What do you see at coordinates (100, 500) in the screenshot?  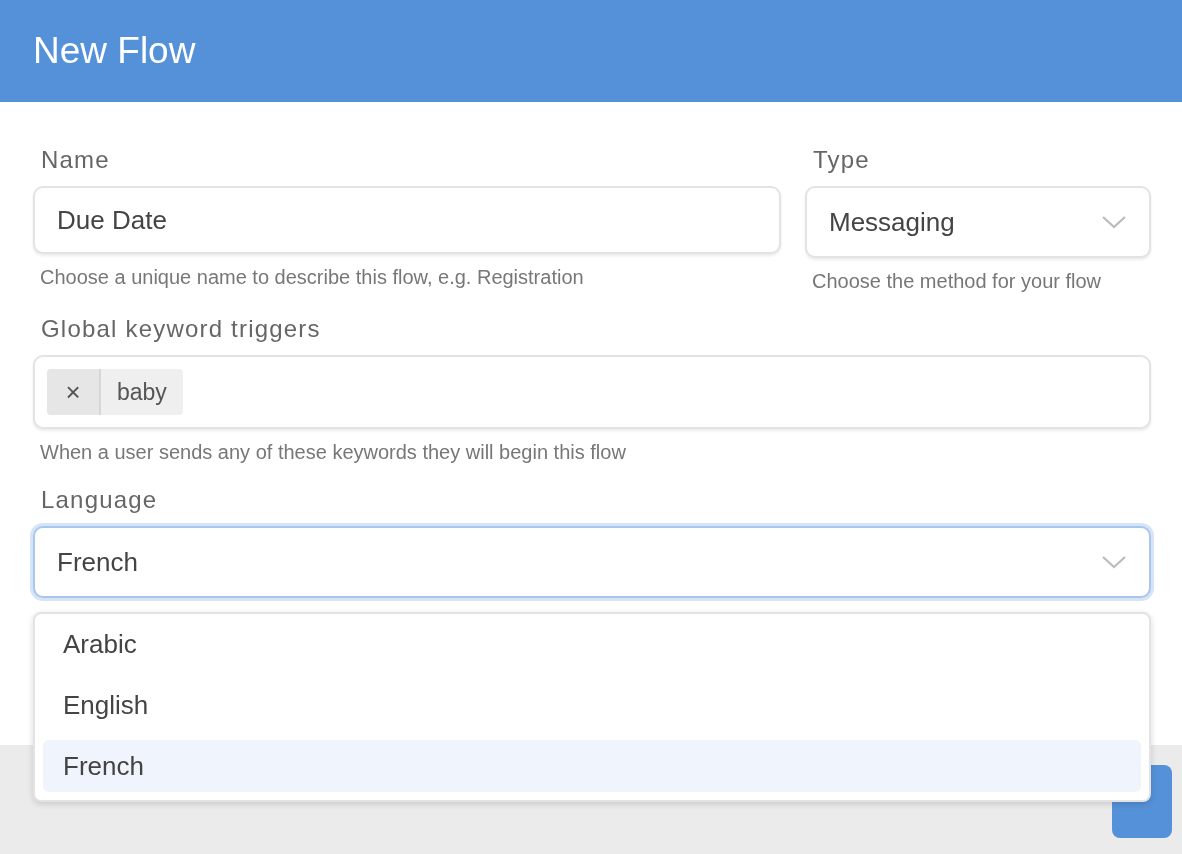 I see `field-label: Language` at bounding box center [100, 500].